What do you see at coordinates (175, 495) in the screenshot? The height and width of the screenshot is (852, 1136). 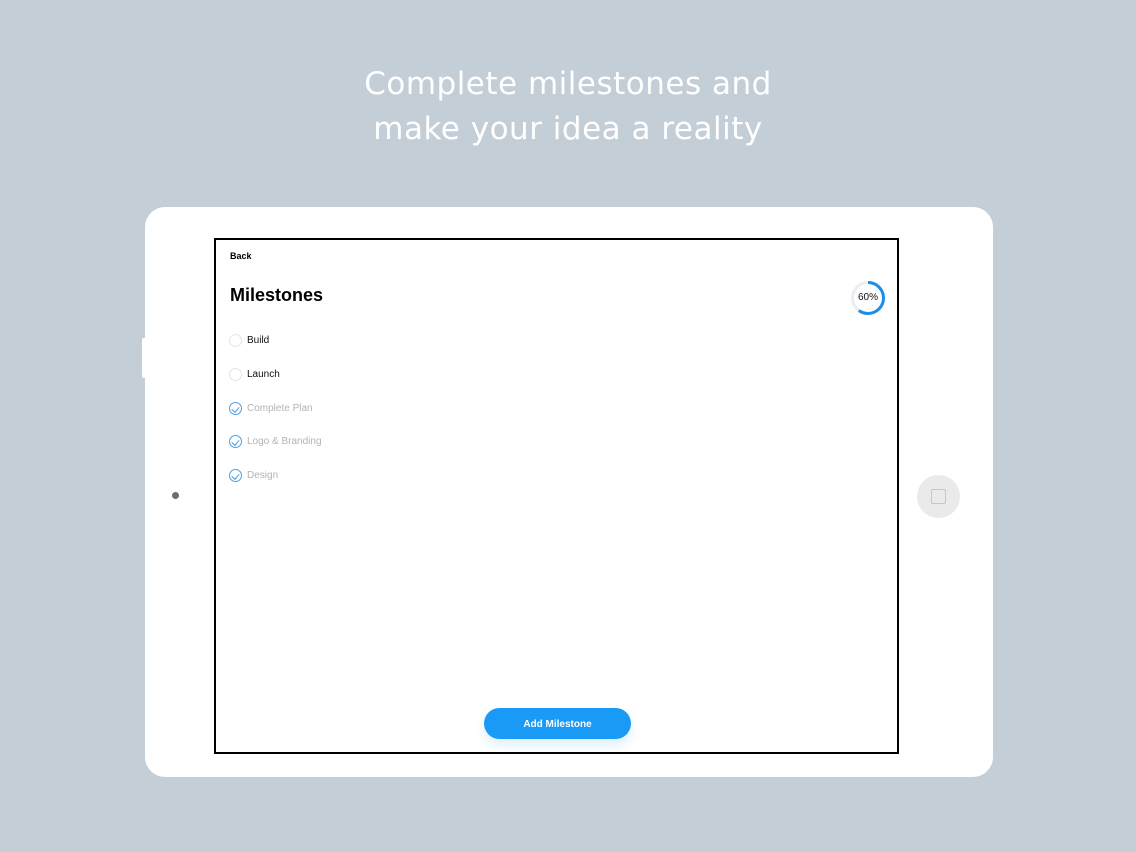 I see `camera-icon` at bounding box center [175, 495].